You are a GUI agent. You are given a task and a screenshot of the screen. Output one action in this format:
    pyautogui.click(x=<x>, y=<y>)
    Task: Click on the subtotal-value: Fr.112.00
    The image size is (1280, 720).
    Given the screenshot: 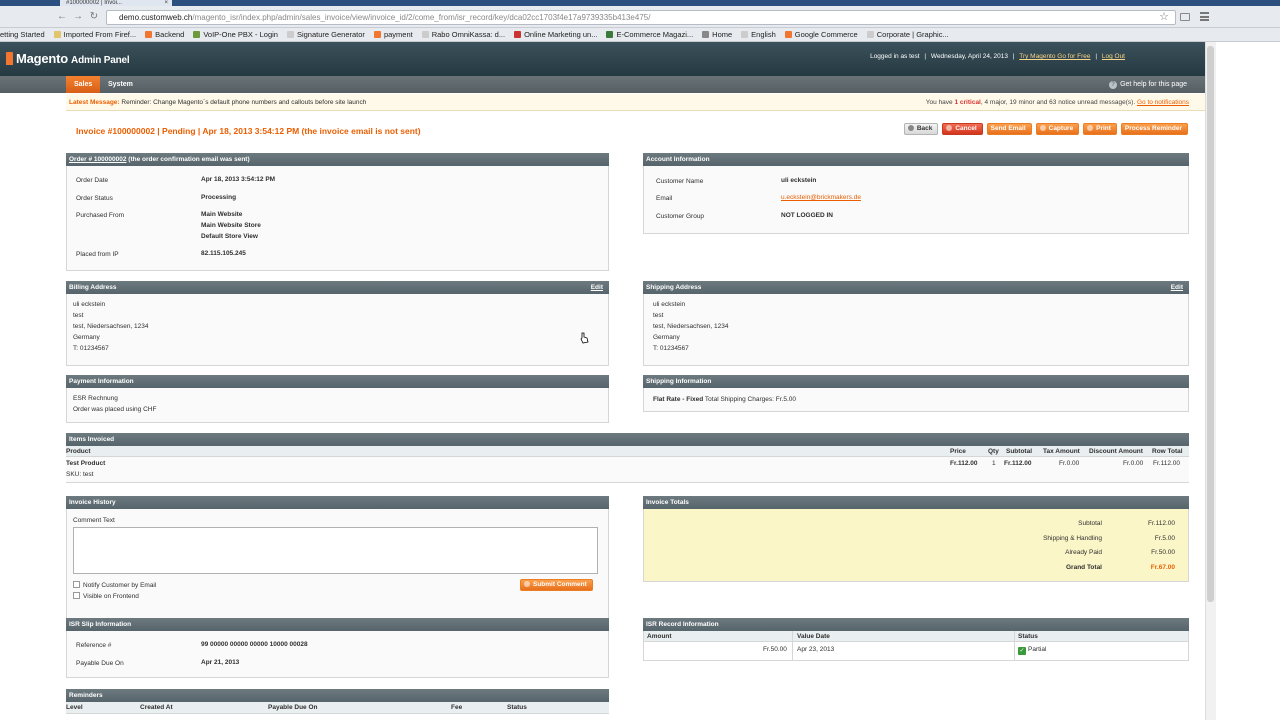 What is the action you would take?
    pyautogui.click(x=1161, y=523)
    